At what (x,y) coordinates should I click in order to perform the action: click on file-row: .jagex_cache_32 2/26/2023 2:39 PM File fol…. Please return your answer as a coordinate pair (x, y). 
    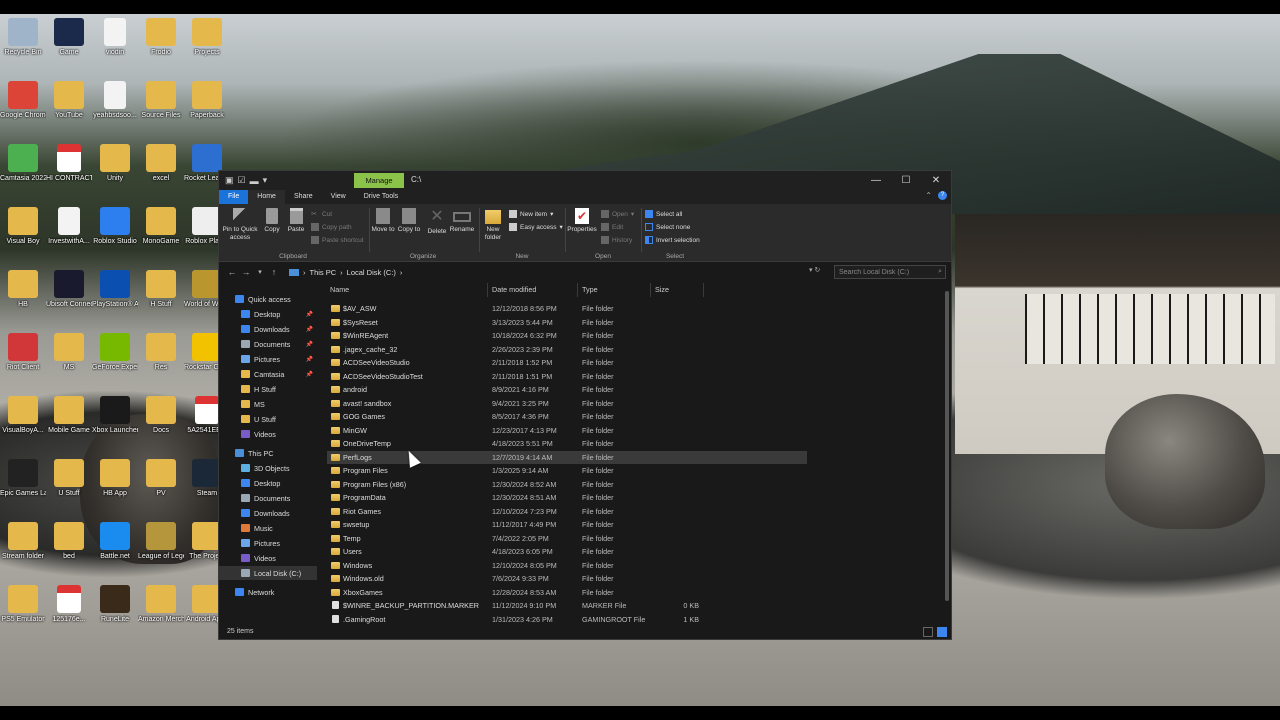
    Looking at the image, I should click on (567, 350).